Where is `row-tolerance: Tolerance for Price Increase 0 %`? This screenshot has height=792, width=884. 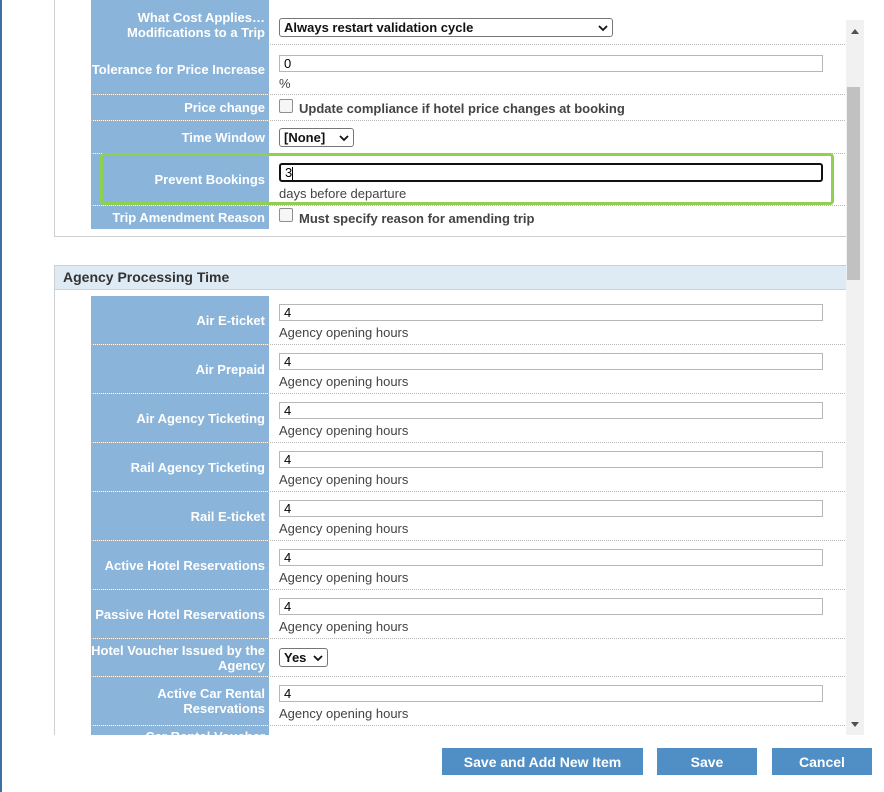 row-tolerance: Tolerance for Price Increase 0 % is located at coordinates (468, 69).